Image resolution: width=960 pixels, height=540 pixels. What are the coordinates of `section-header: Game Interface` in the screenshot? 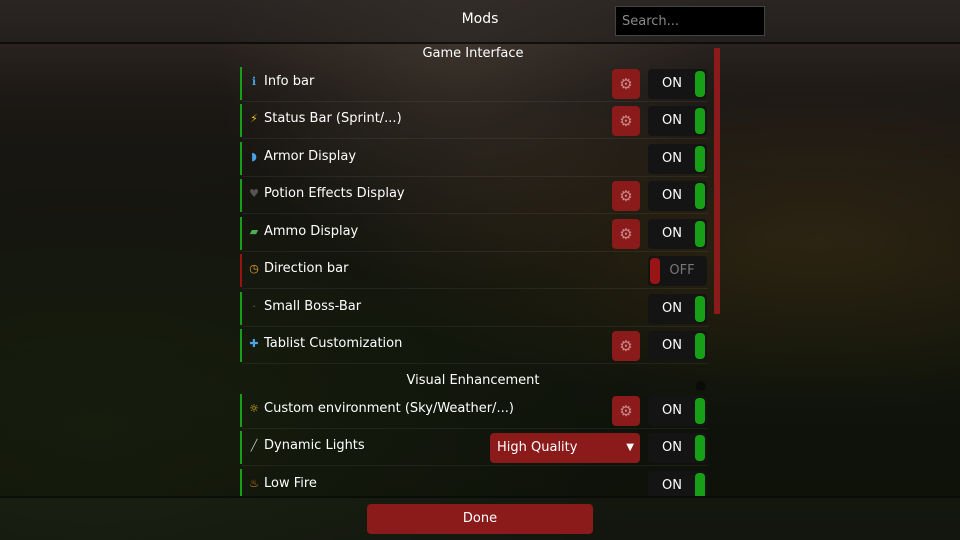 It's located at (473, 53).